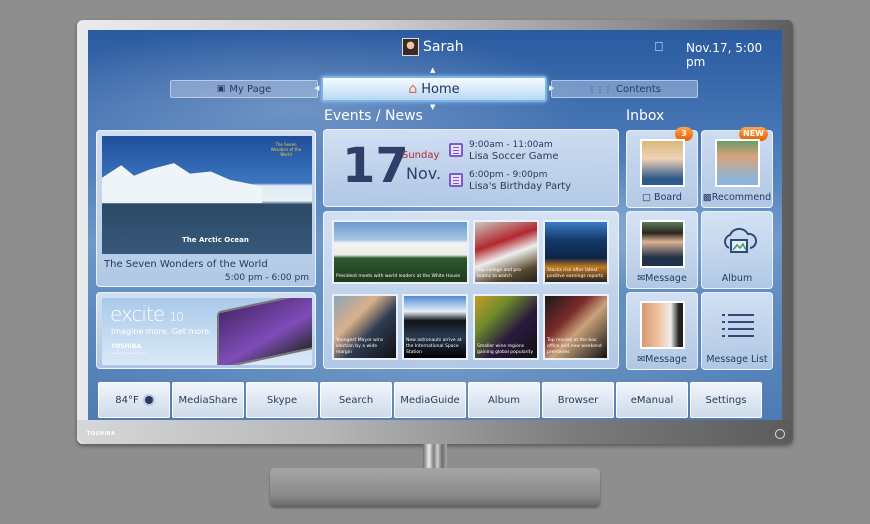 Image resolution: width=870 pixels, height=524 pixels. I want to click on calendar-day: 17, so click(375, 166).